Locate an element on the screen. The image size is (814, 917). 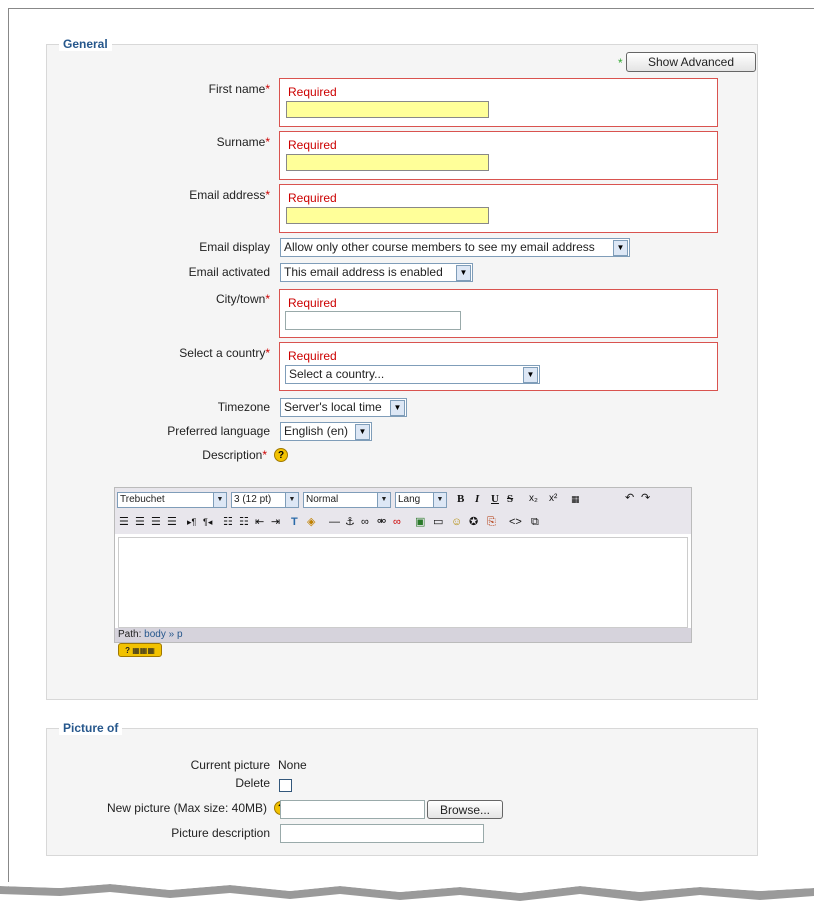
undo-icon: ↶ is located at coordinates (629, 498).